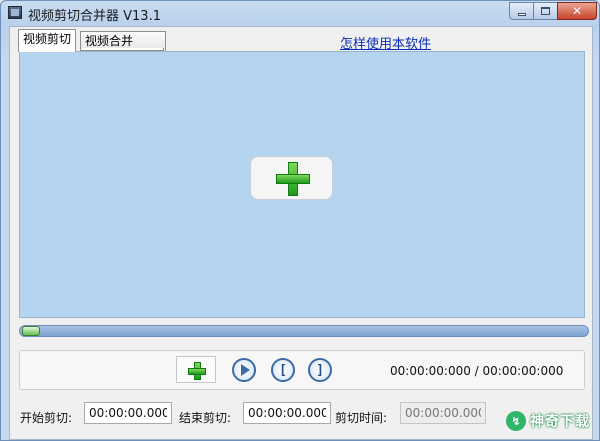 This screenshot has width=600, height=441. What do you see at coordinates (287, 413) in the screenshot?
I see `end-cut-input` at bounding box center [287, 413].